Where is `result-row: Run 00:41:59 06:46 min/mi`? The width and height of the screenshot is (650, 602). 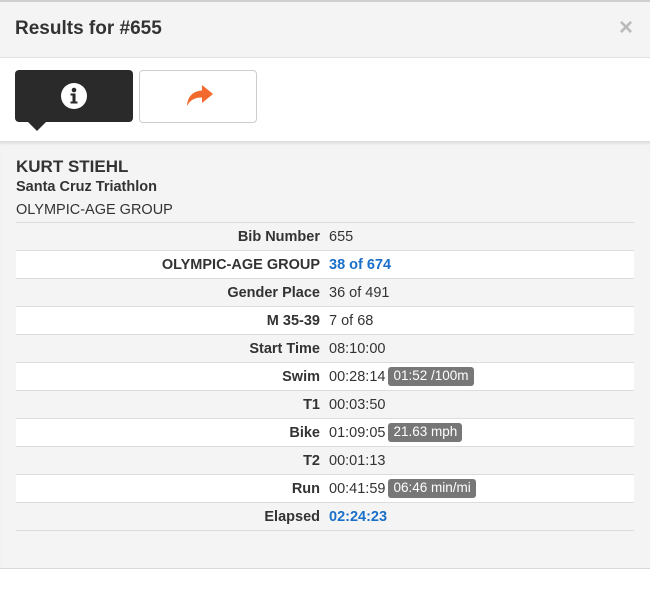 result-row: Run 00:41:59 06:46 min/mi is located at coordinates (325, 488).